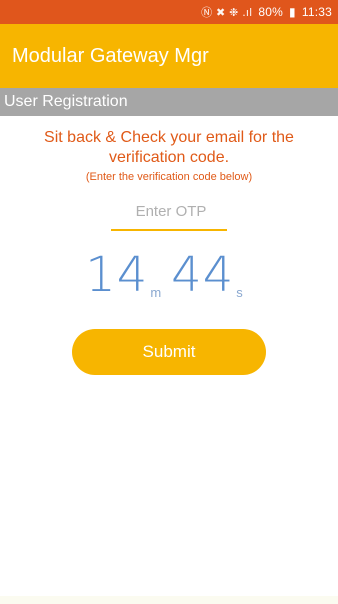 This screenshot has height=604, width=338. Describe the element at coordinates (169, 12) in the screenshot. I see `status-bar: Ⓝ ✖ ❉ .ıl 80% ▮ 11:33` at that location.